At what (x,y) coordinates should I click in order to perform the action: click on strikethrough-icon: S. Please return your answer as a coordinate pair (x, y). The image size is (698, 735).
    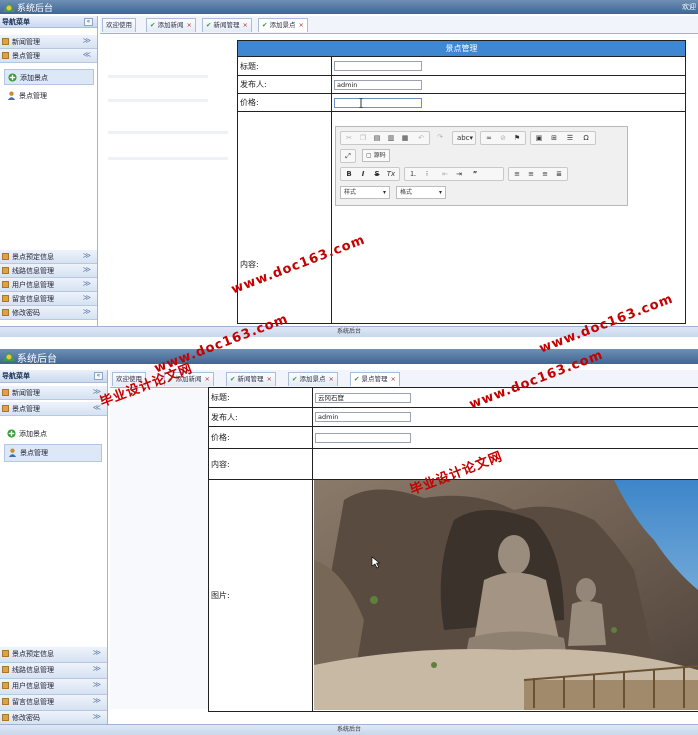
    Looking at the image, I should click on (377, 174).